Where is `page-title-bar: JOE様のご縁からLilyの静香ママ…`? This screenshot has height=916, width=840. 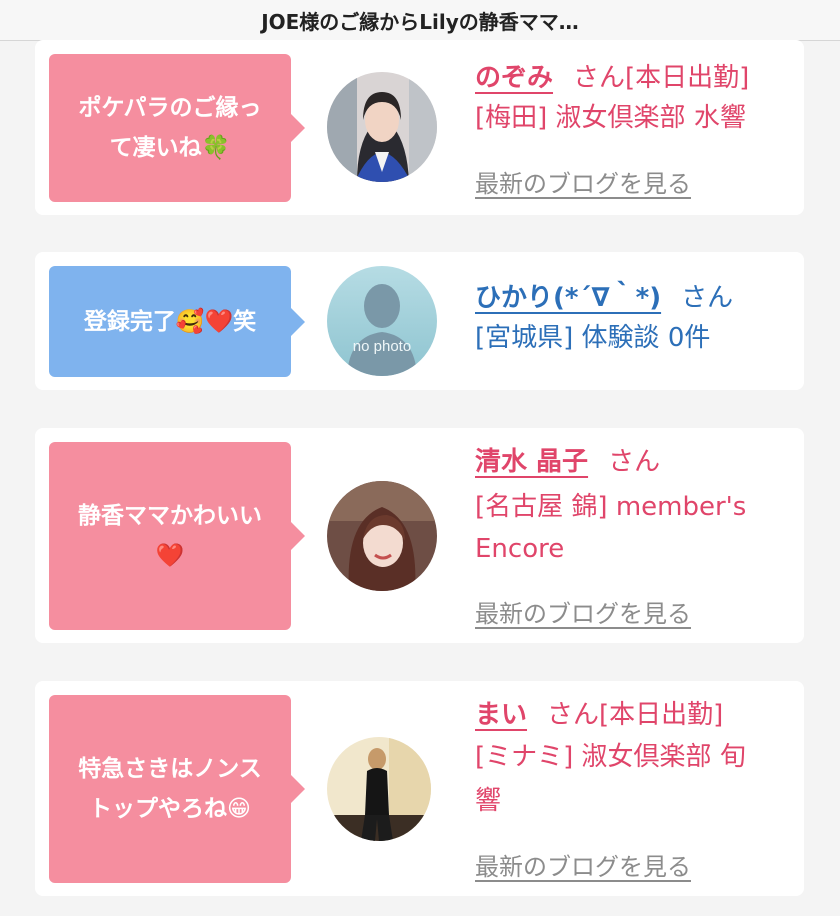
page-title-bar: JOE様のご縁からLilyの静香ママ… is located at coordinates (420, 20).